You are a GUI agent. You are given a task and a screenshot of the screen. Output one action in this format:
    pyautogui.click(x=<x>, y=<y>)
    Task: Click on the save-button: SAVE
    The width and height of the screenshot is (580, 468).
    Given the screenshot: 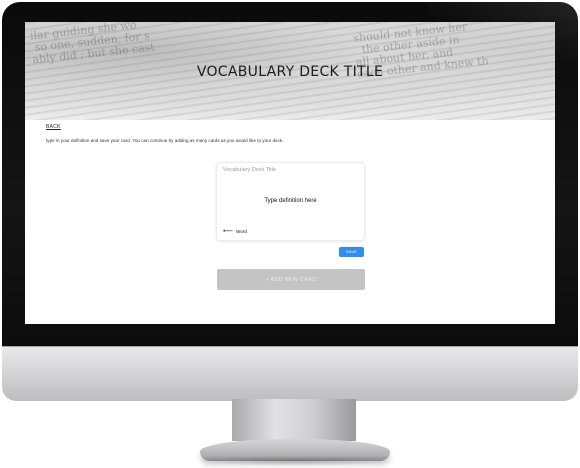 What is the action you would take?
    pyautogui.click(x=351, y=252)
    